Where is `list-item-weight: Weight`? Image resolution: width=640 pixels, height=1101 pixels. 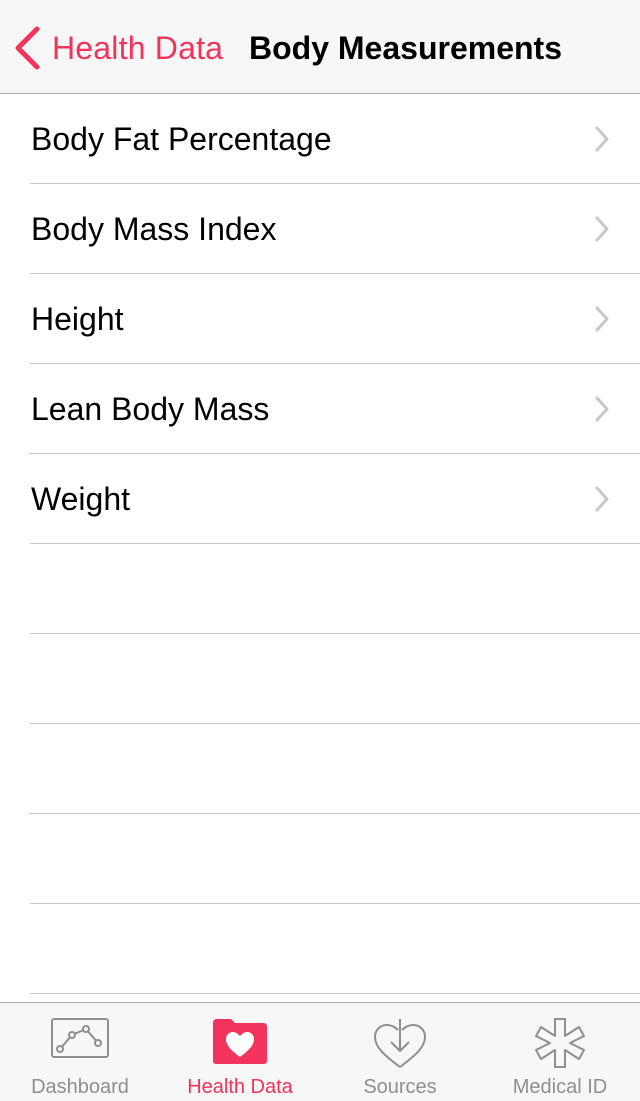
list-item-weight: Weight is located at coordinates (320, 499).